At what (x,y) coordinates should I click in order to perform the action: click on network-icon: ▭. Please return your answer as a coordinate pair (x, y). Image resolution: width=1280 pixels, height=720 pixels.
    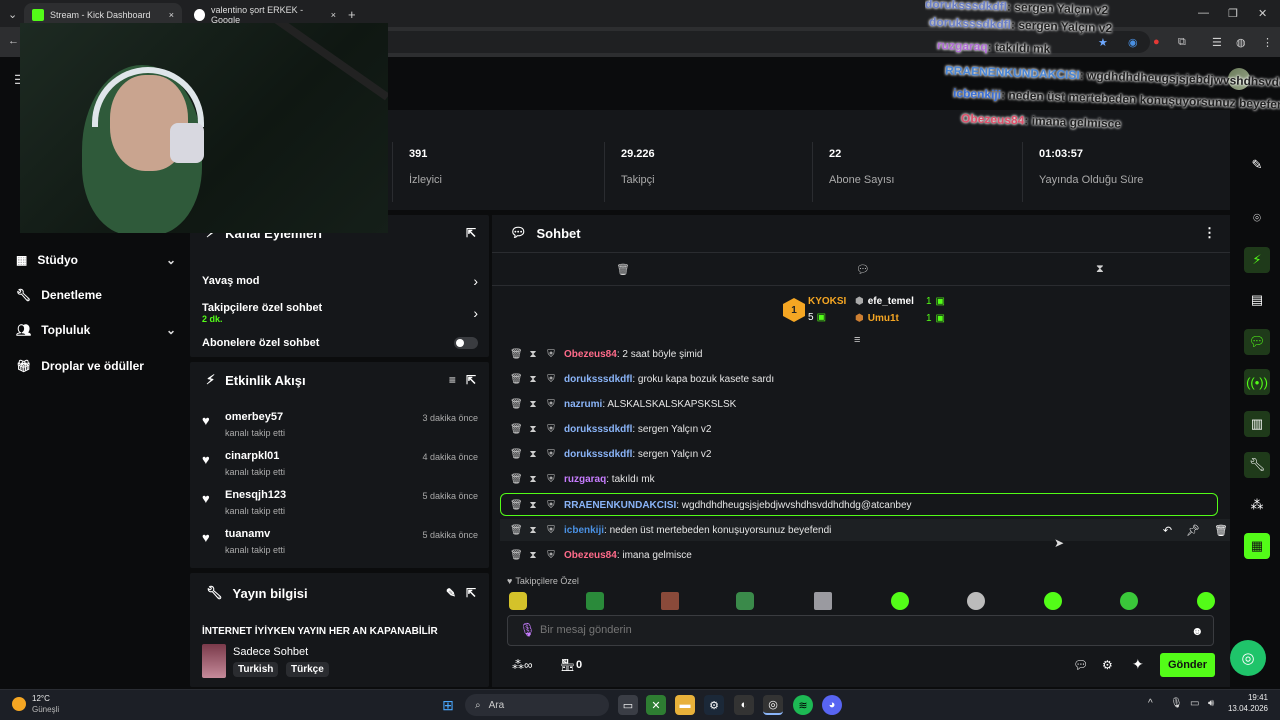
    Looking at the image, I should click on (1194, 703).